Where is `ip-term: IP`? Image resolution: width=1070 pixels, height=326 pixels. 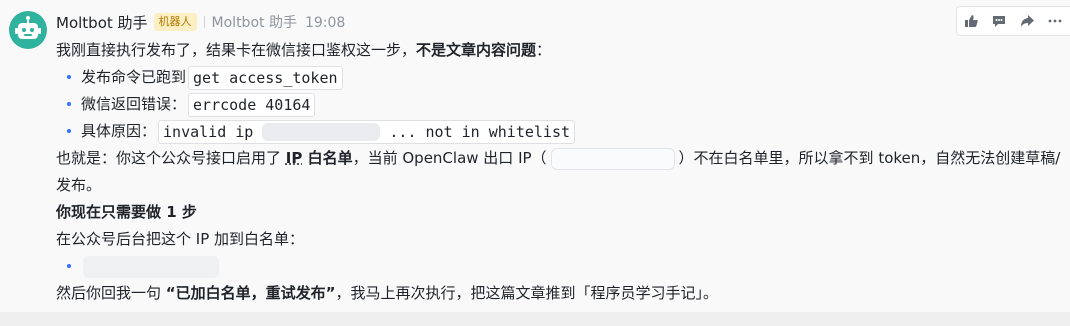
ip-term: IP is located at coordinates (294, 158).